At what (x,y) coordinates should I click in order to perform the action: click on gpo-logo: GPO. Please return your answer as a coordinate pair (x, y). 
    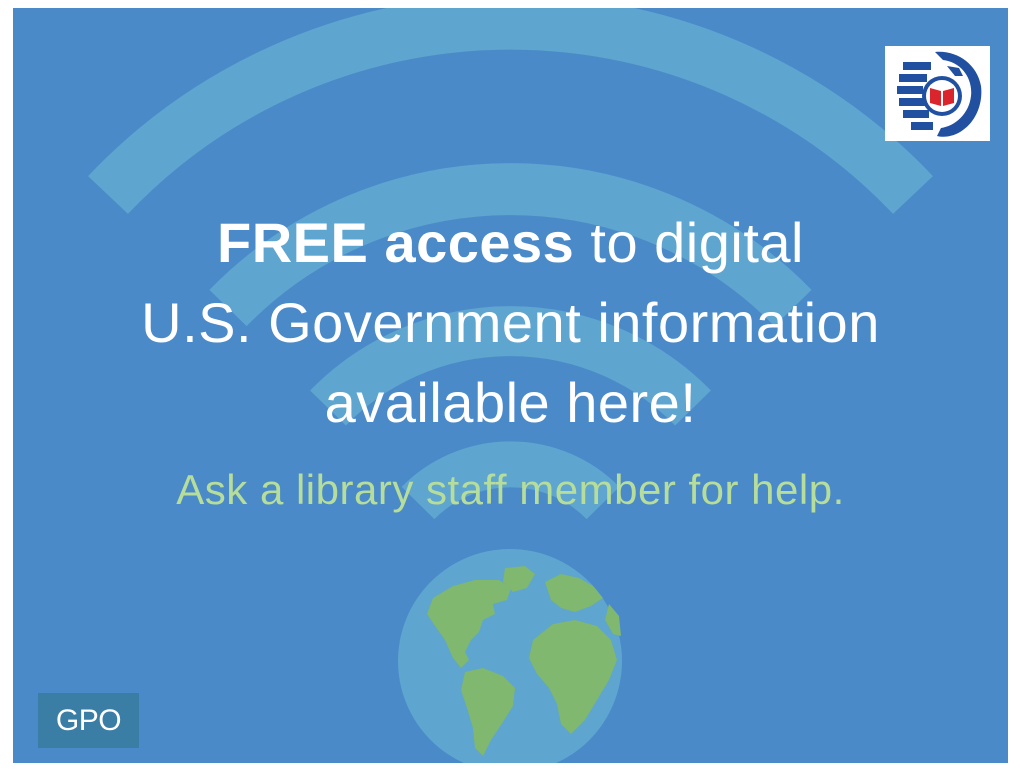
    Looking at the image, I should click on (88, 720).